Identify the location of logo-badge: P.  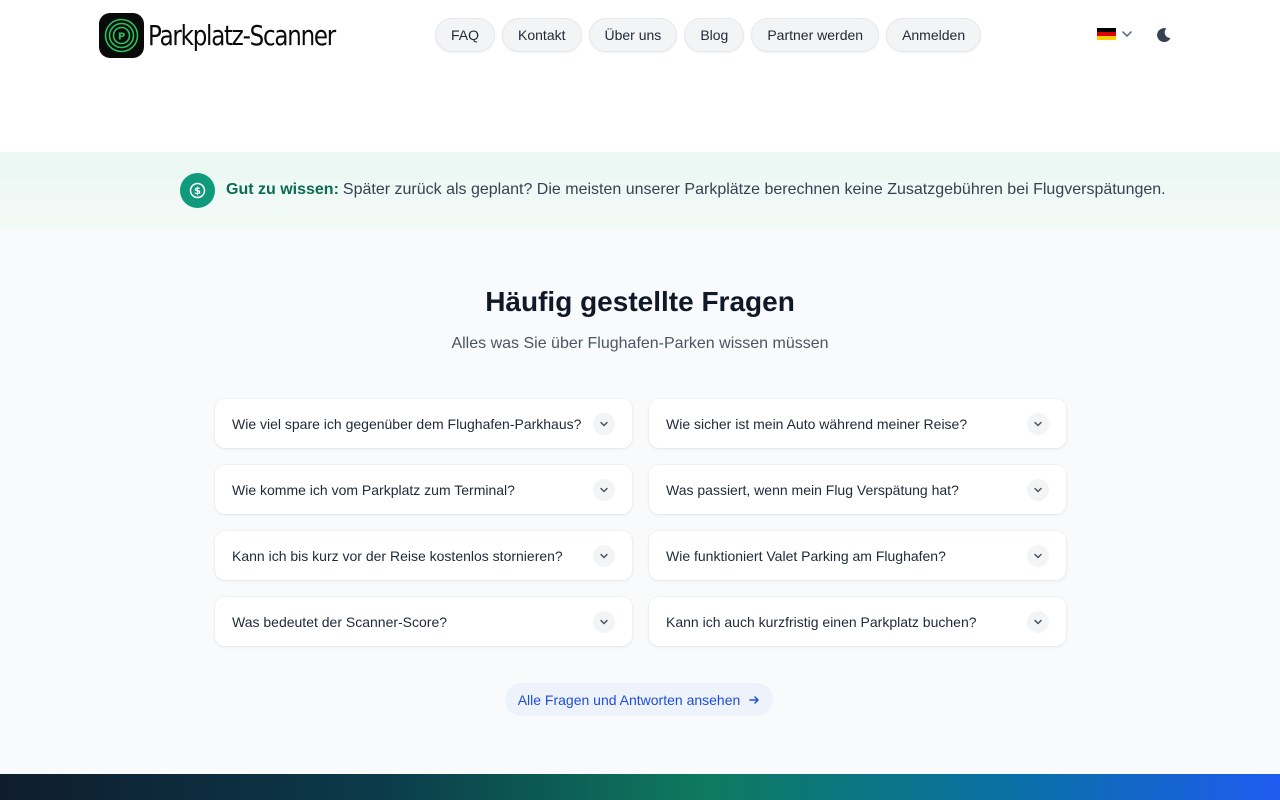
(121, 35).